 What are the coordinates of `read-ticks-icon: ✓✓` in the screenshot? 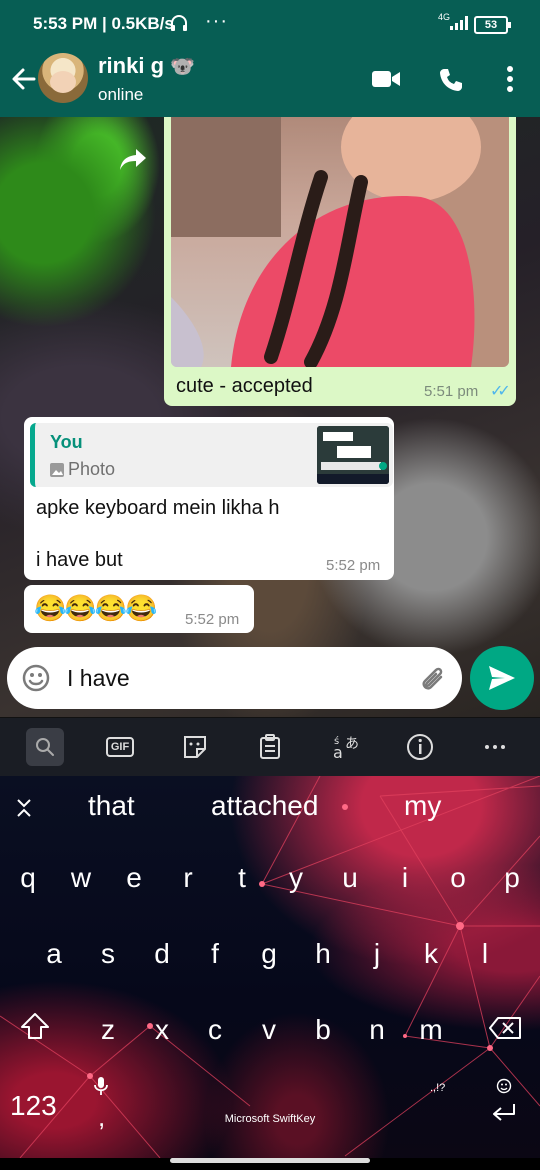 It's located at (500, 391).